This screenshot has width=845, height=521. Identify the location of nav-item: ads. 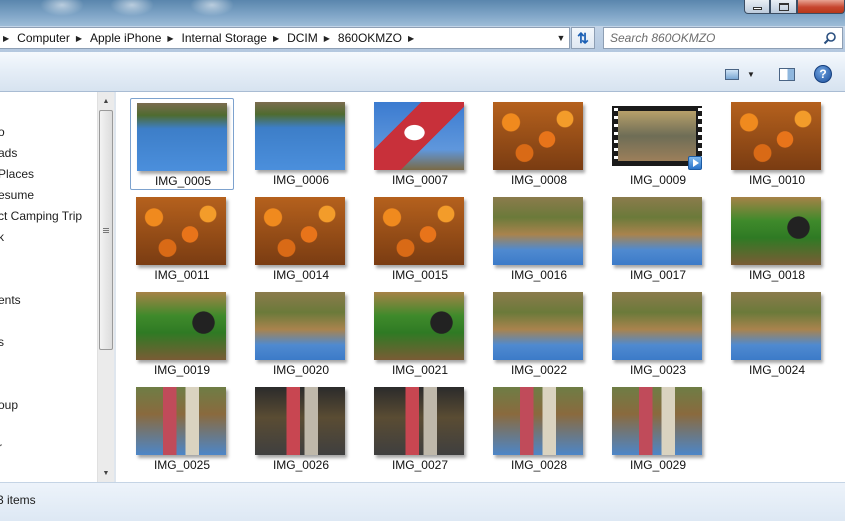
(9, 153).